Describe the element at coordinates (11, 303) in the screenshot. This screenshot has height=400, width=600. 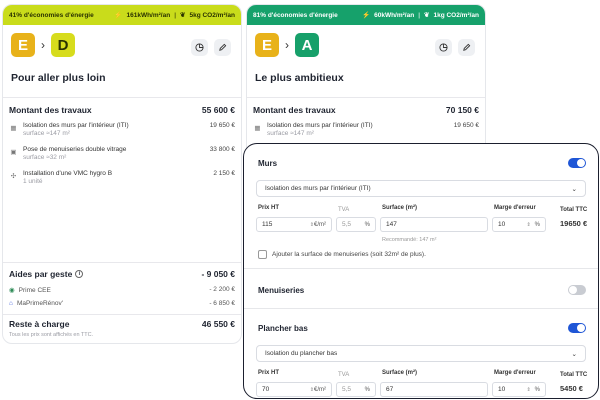
I see `maprimerenov-icon: ⌂` at that location.